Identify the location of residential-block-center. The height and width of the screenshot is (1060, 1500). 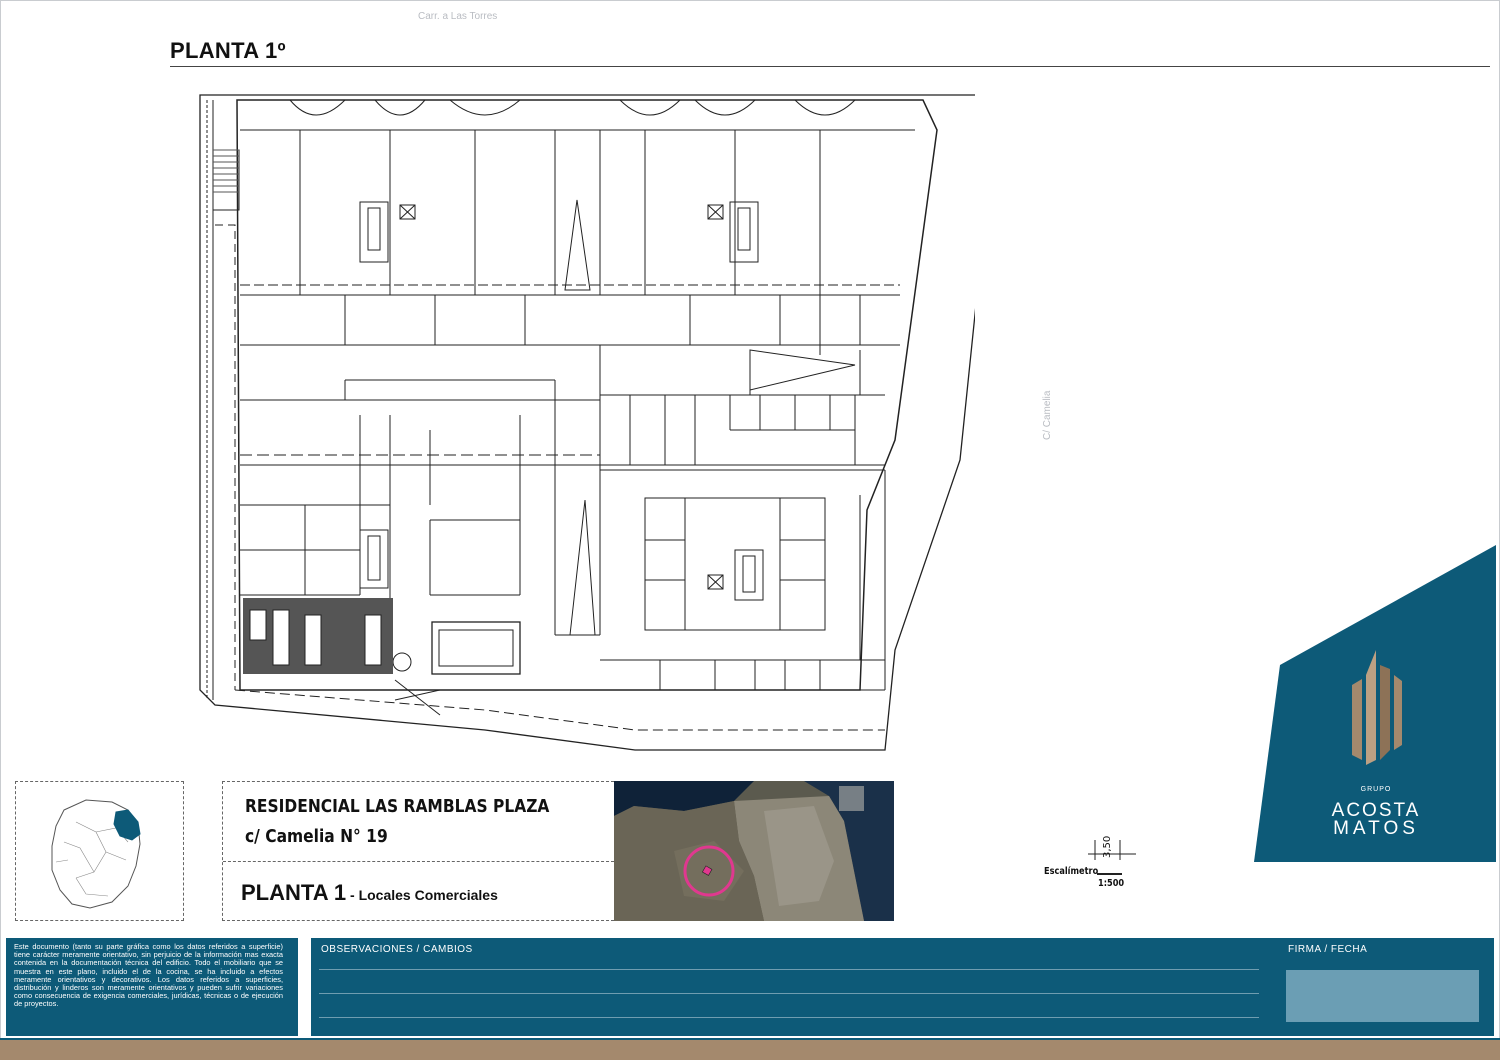
(735, 564).